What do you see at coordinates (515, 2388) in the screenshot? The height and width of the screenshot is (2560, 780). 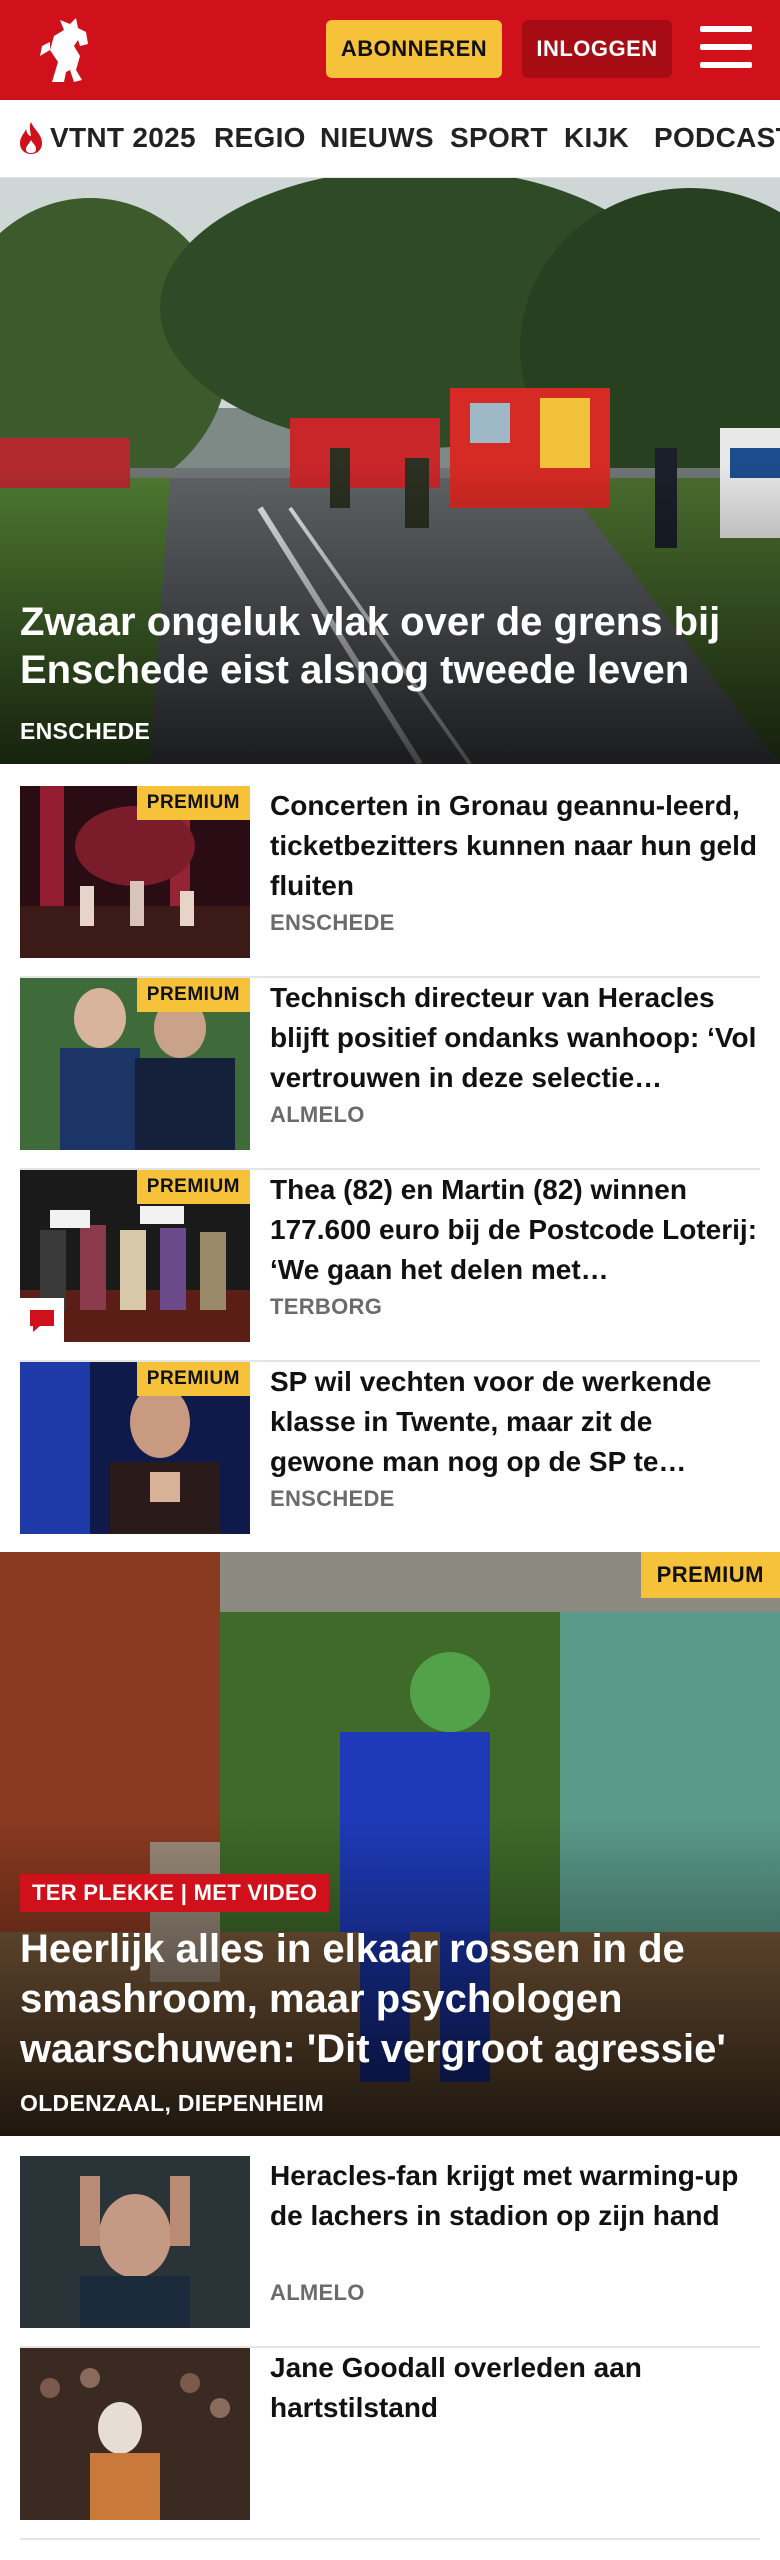 I see `article-title: Jane Goodall overleden aan hartstilstand` at bounding box center [515, 2388].